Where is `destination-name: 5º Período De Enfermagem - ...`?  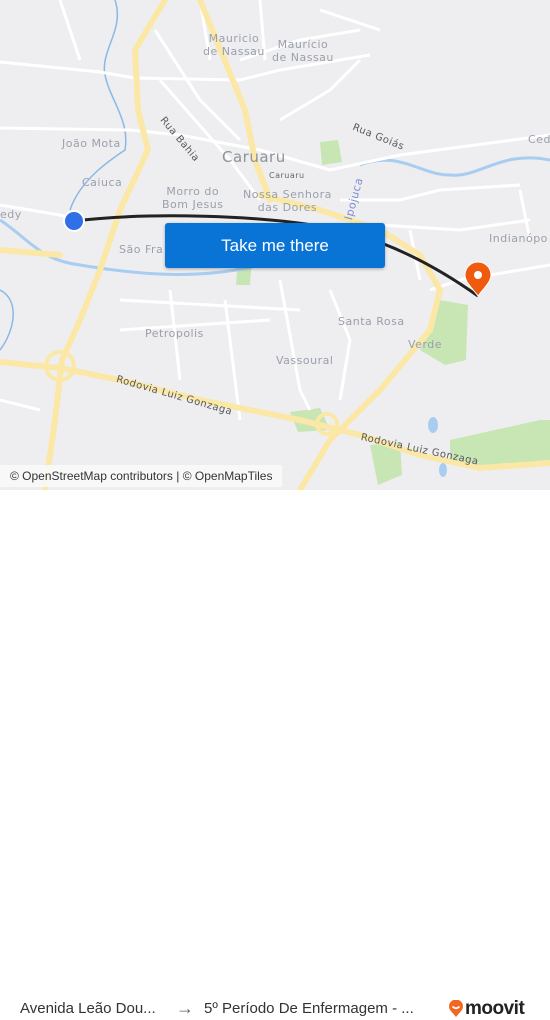
destination-name: 5º Período De Enfermagem - ... is located at coordinates (309, 1008).